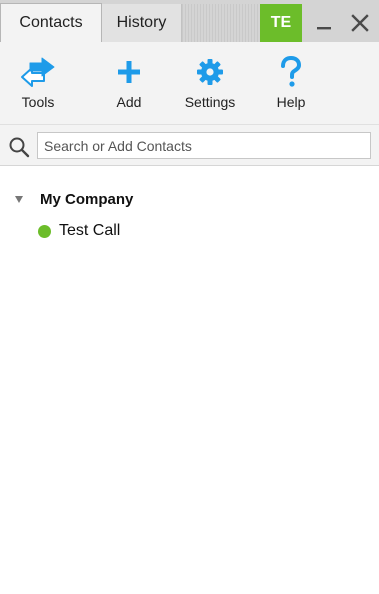 The height and width of the screenshot is (594, 379). What do you see at coordinates (129, 72) in the screenshot?
I see `plus-icon` at bounding box center [129, 72].